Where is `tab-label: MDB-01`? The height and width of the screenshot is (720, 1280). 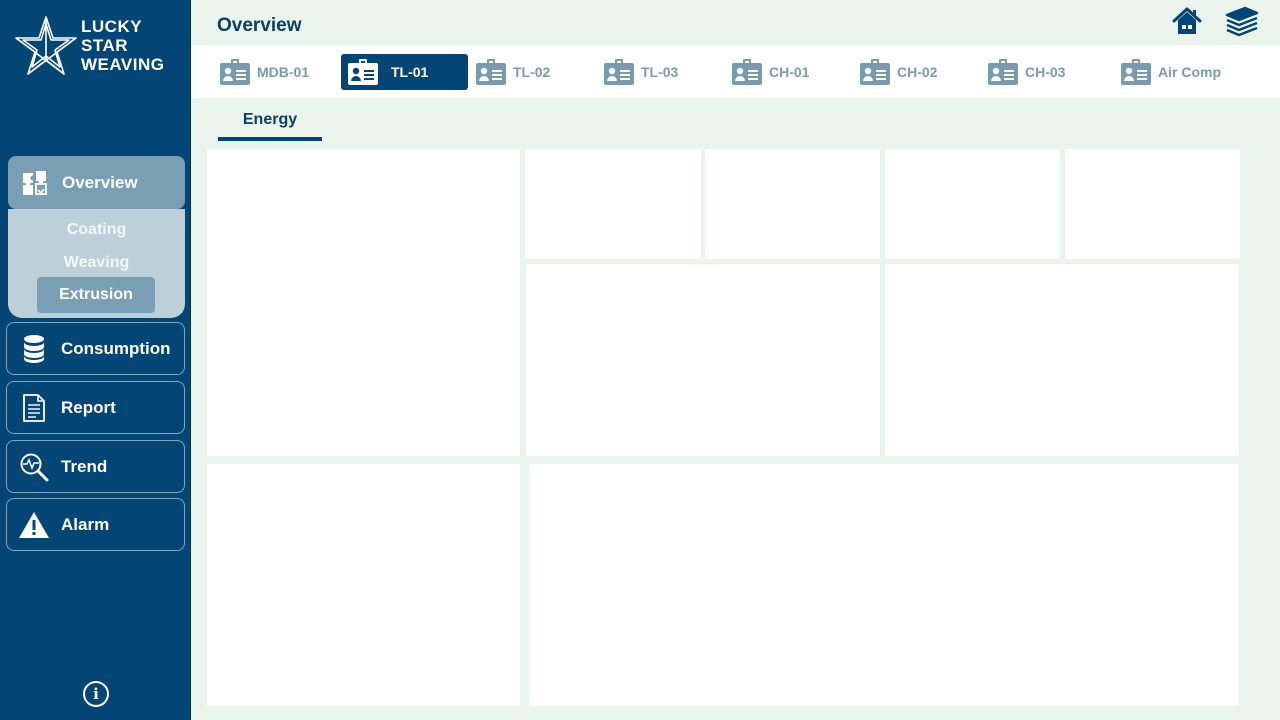
tab-label: MDB-01 is located at coordinates (283, 72).